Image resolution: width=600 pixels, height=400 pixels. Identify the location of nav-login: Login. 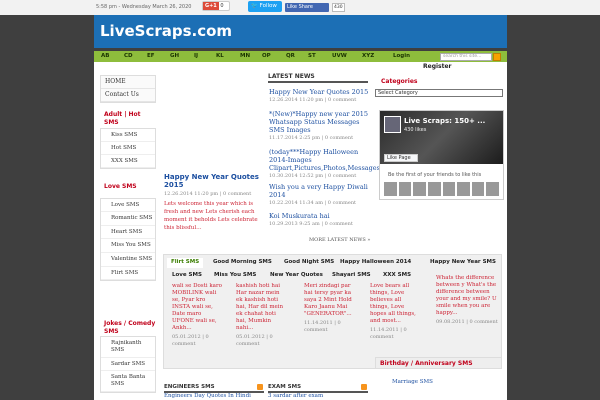
(401, 56).